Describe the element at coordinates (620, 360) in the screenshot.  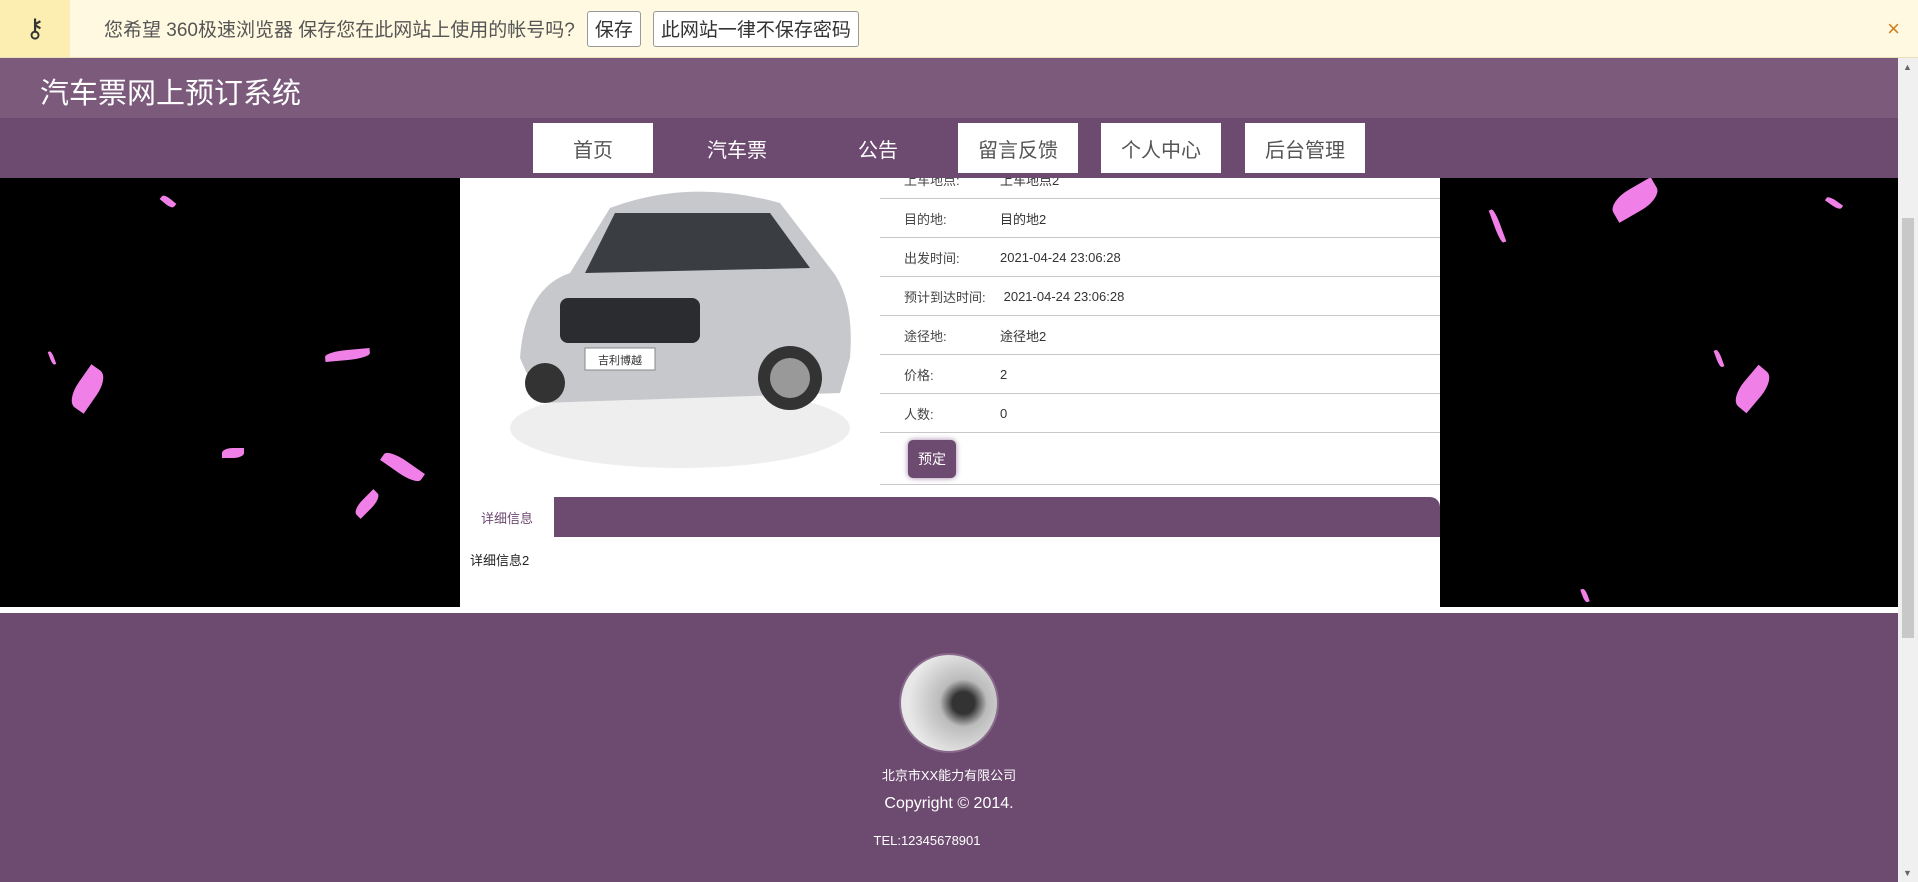
I see `car-plate-text: 吉利博越` at that location.